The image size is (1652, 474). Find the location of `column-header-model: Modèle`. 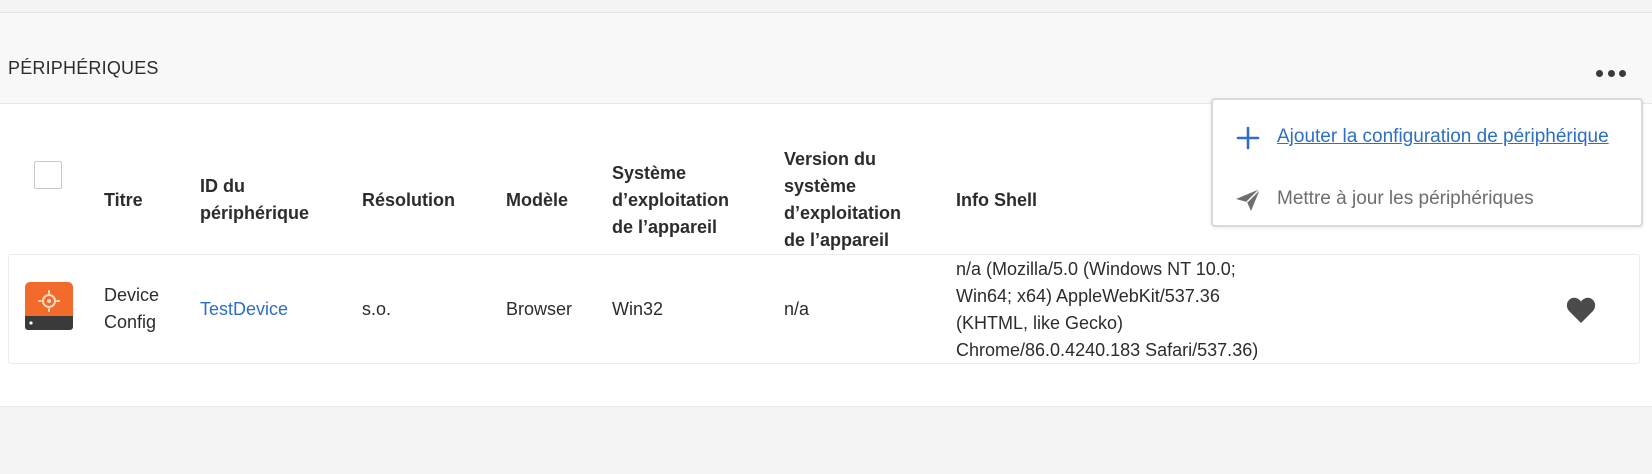

column-header-model: Modèle is located at coordinates (537, 200).